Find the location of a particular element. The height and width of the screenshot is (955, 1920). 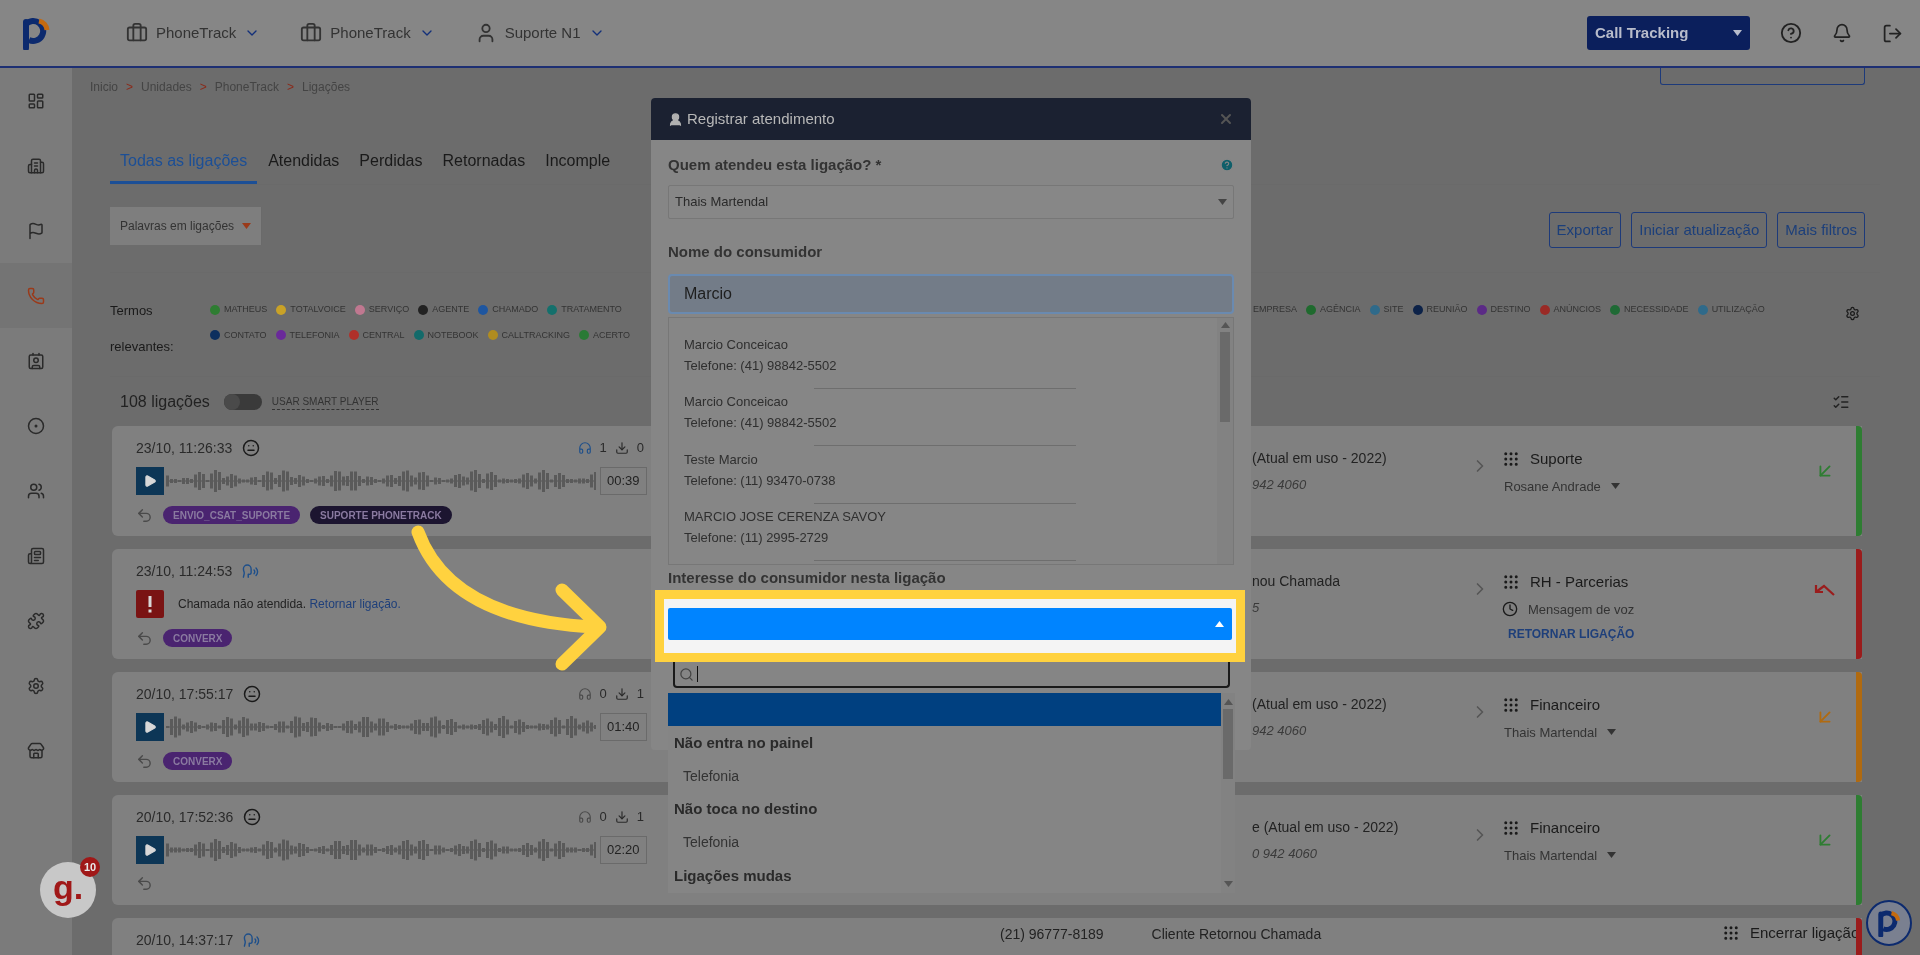

product-select: Call Tracking is located at coordinates (1668, 33).